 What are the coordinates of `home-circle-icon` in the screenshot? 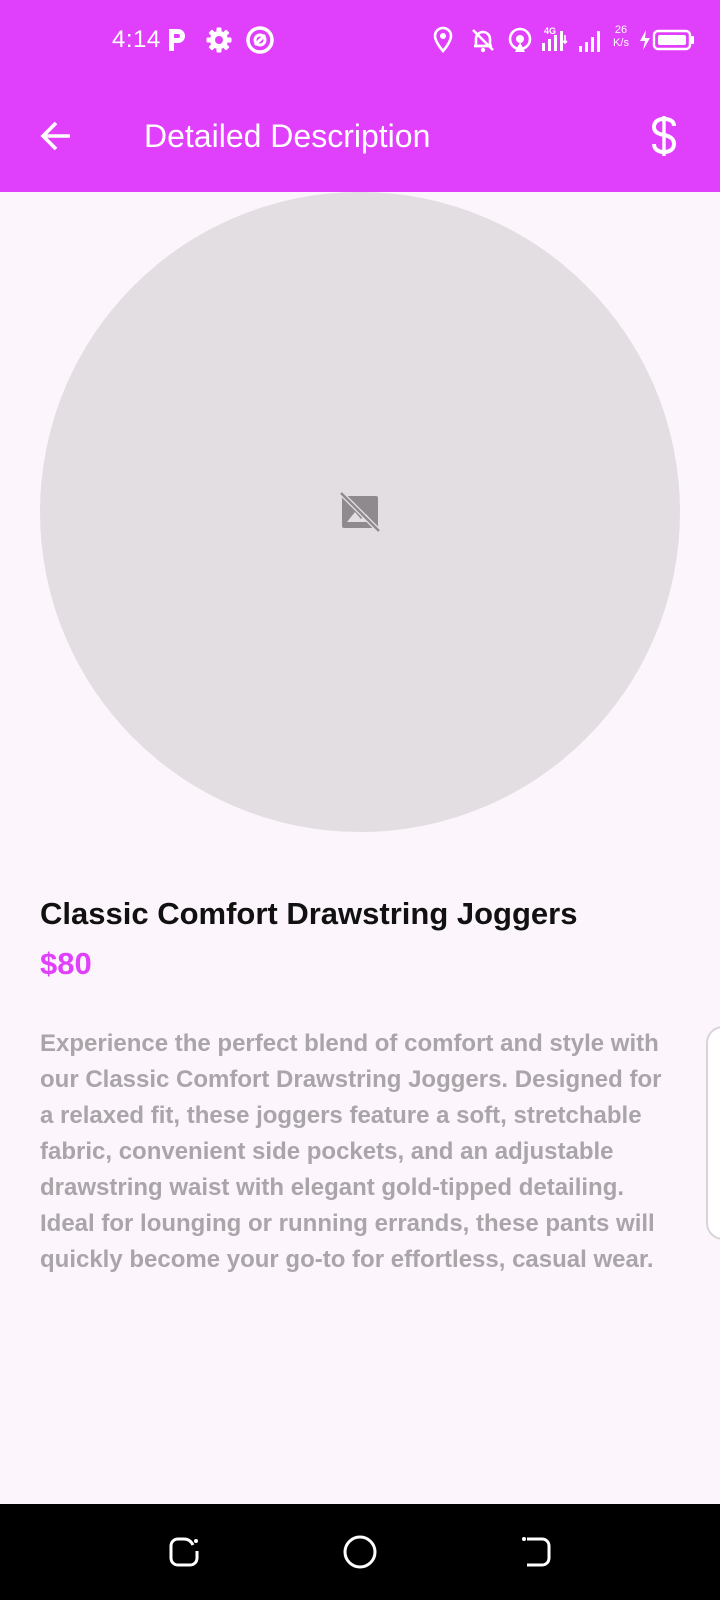 It's located at (360, 1552).